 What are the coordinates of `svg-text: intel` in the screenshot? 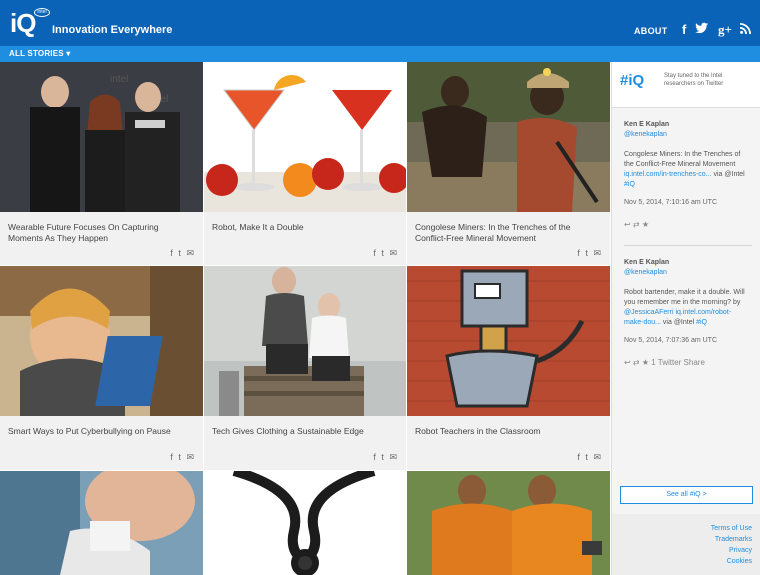 It's located at (119, 79).